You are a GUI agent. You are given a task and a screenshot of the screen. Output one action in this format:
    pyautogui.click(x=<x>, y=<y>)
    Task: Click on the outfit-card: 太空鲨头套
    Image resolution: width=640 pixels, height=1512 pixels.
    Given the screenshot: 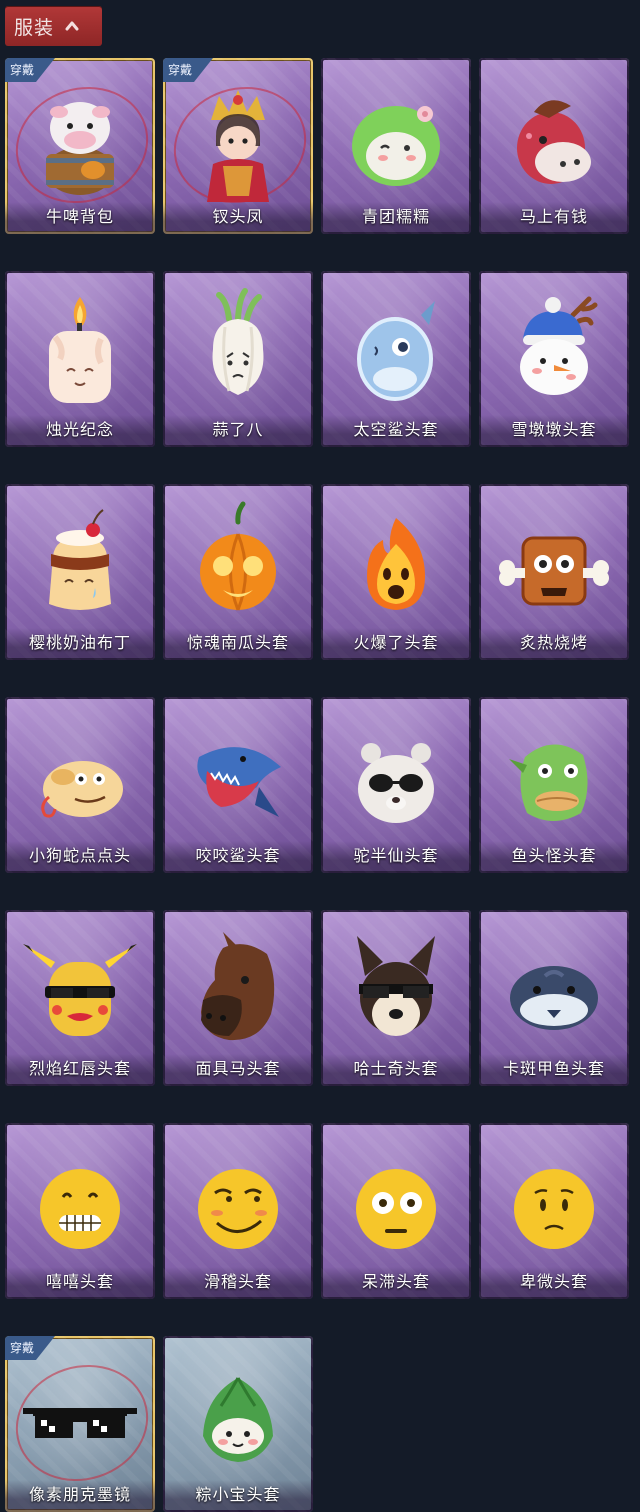 What is the action you would take?
    pyautogui.click(x=396, y=359)
    